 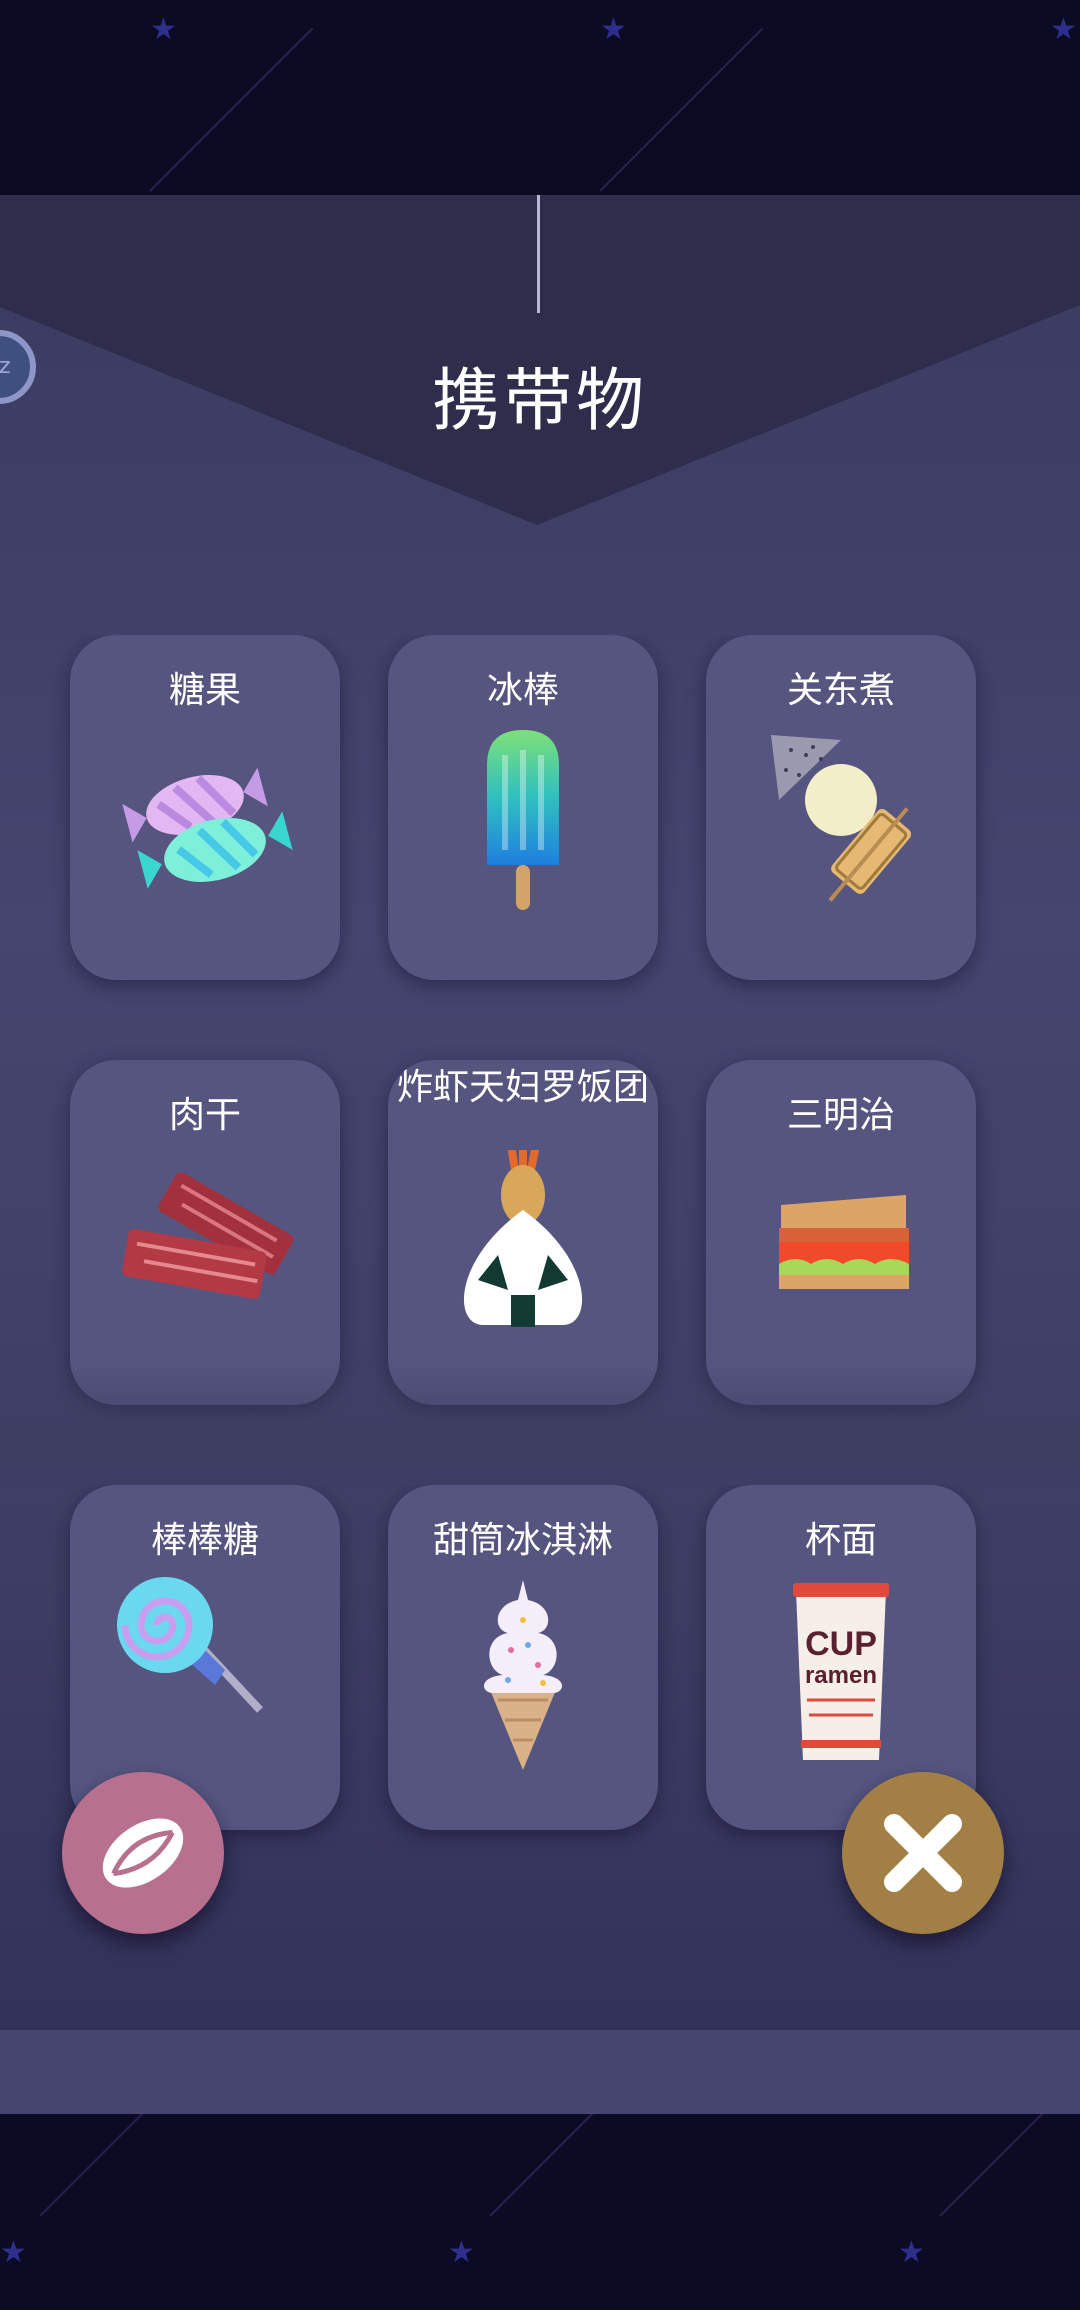 I want to click on item-card-oden: 关东煮, so click(x=841, y=807).